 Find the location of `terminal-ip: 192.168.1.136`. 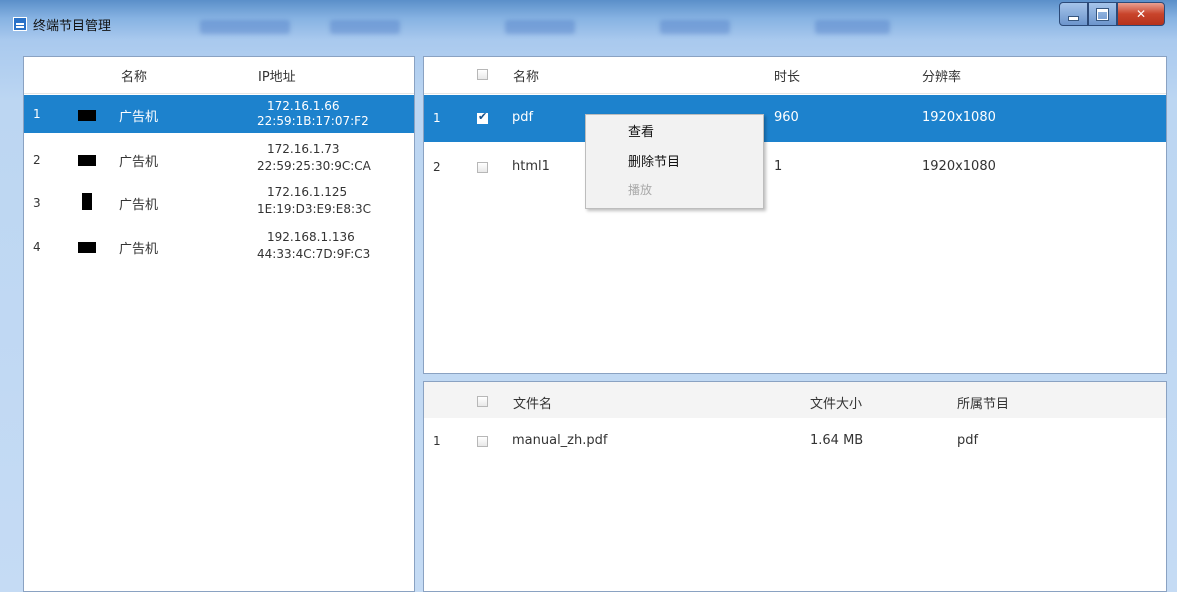

terminal-ip: 192.168.1.136 is located at coordinates (311, 237).